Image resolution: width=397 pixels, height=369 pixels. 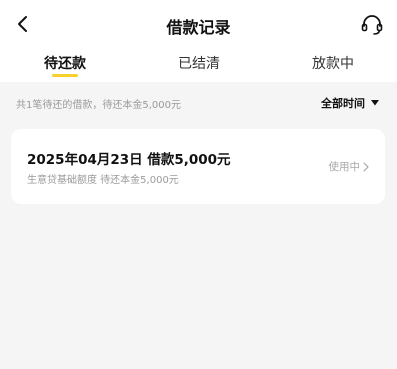 I want to click on customer-service-button, so click(x=372, y=25).